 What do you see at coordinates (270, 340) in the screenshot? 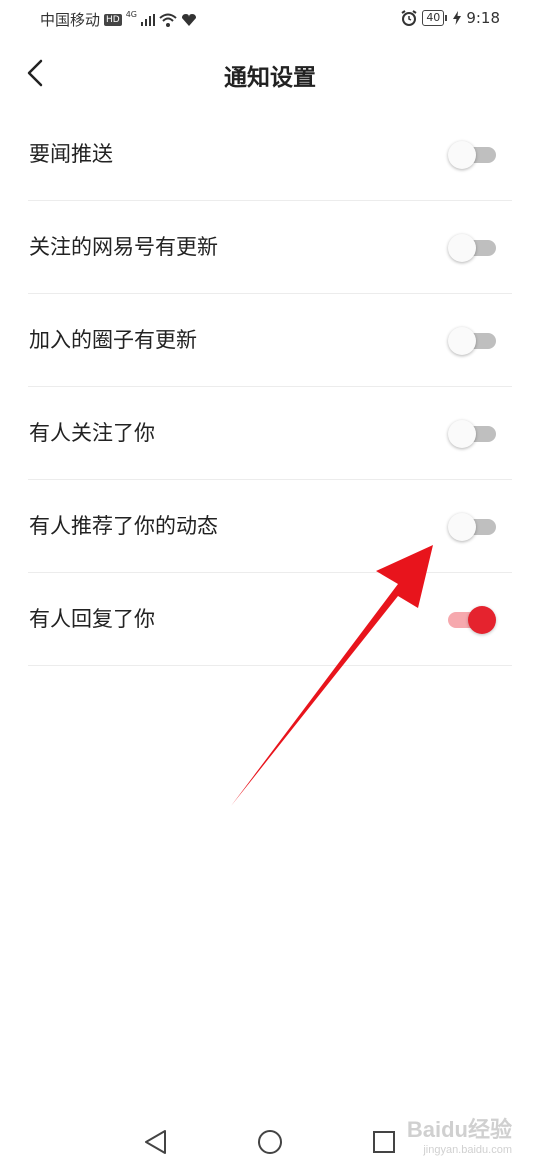
I see `setting-row: 加入的圈子有更新` at bounding box center [270, 340].